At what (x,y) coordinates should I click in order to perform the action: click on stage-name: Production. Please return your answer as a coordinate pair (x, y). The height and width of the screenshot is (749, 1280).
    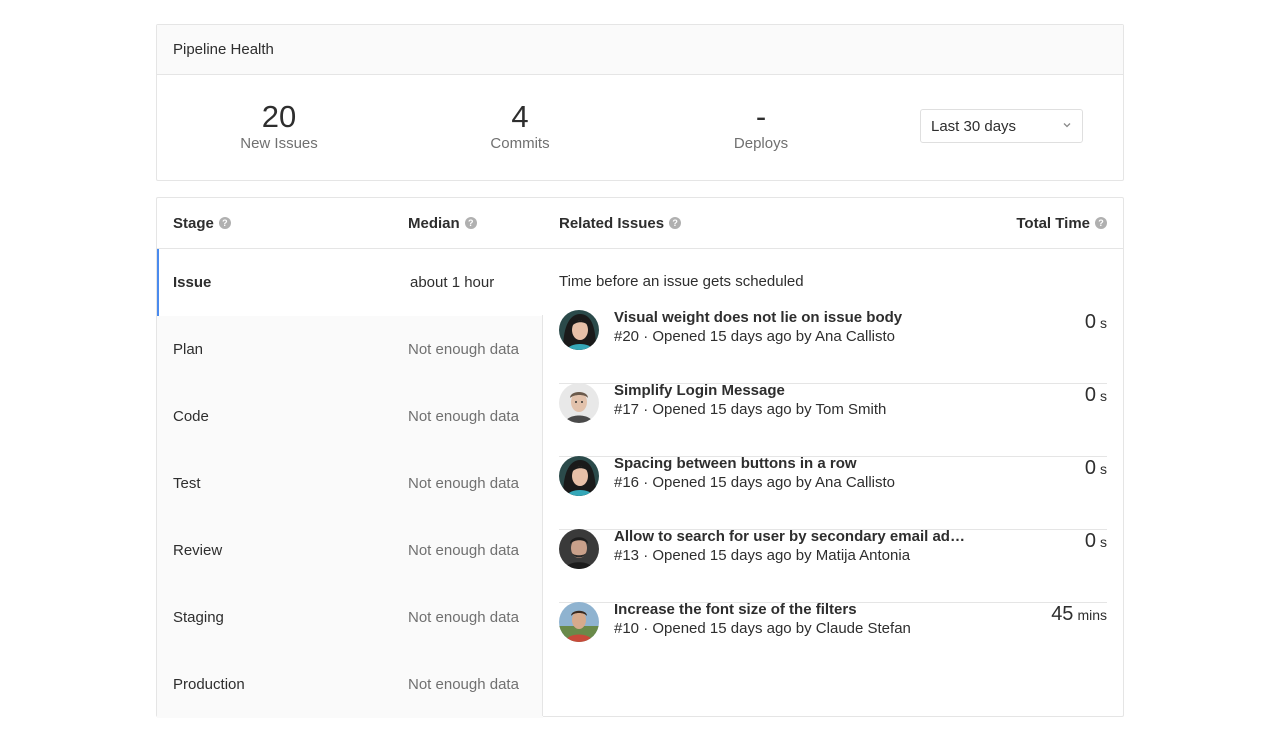
    Looking at the image, I should click on (209, 684).